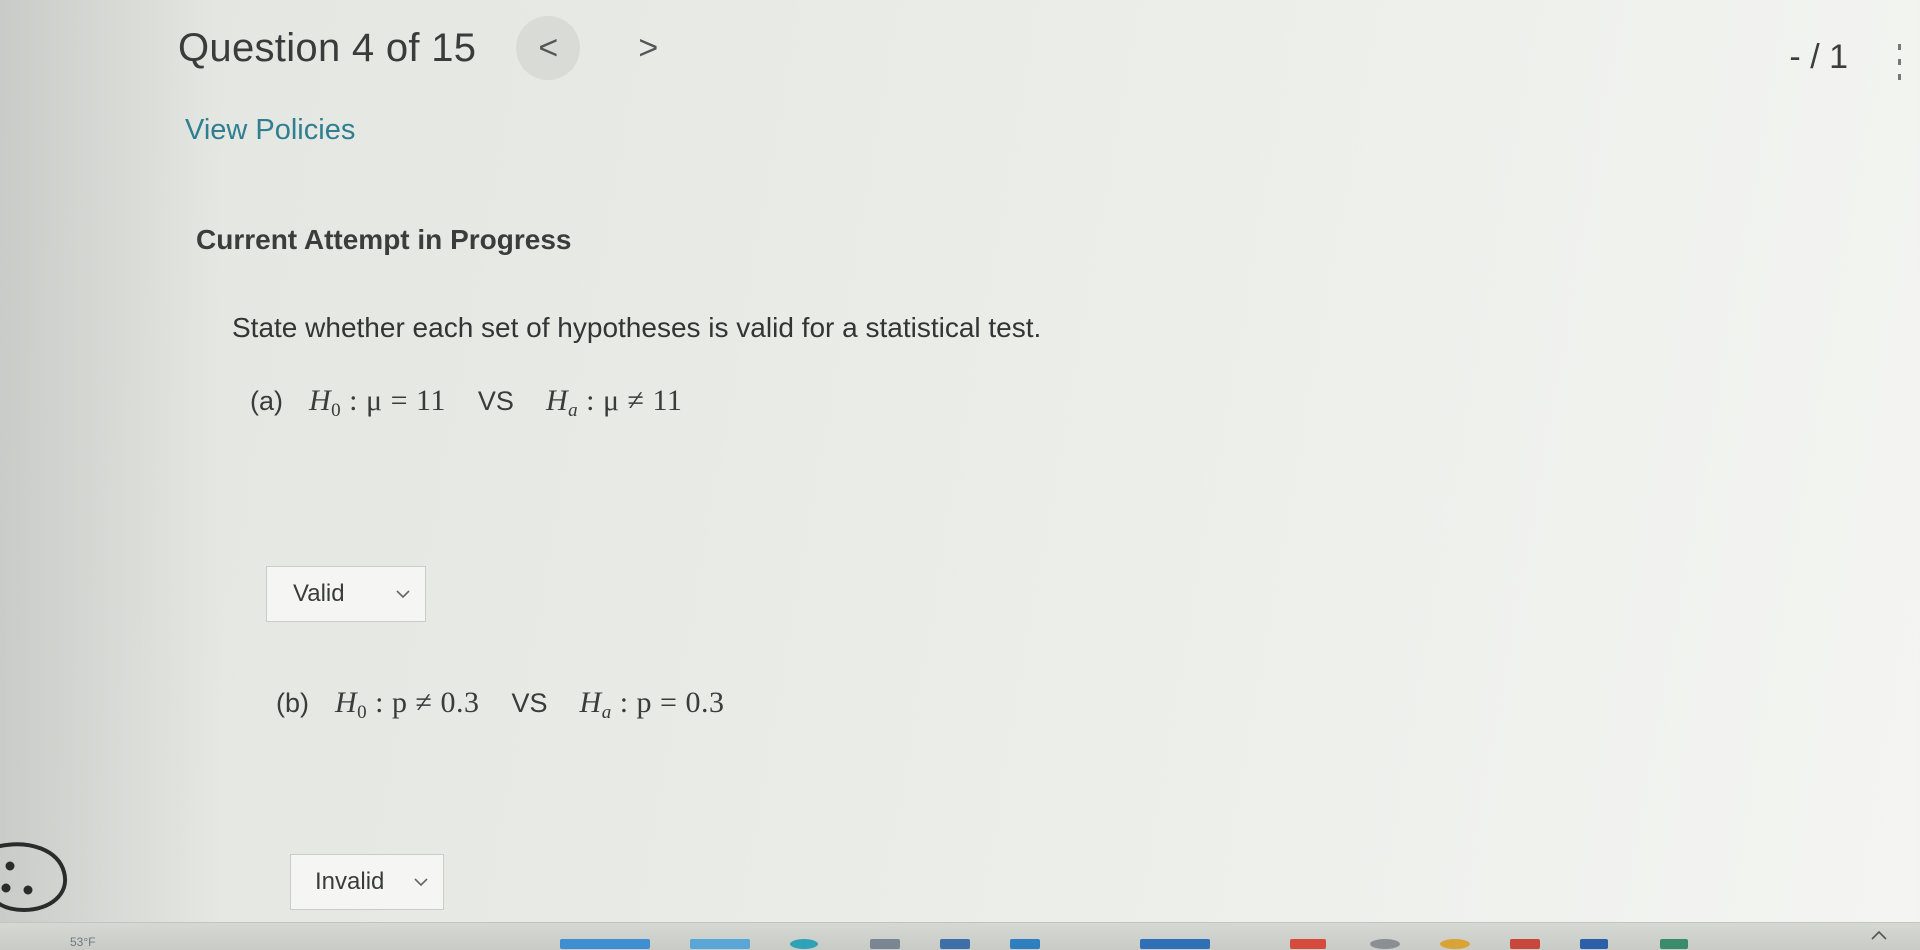 This screenshot has height=950, width=1920. Describe the element at coordinates (270, 130) in the screenshot. I see `view-policies-link: View Policies` at that location.